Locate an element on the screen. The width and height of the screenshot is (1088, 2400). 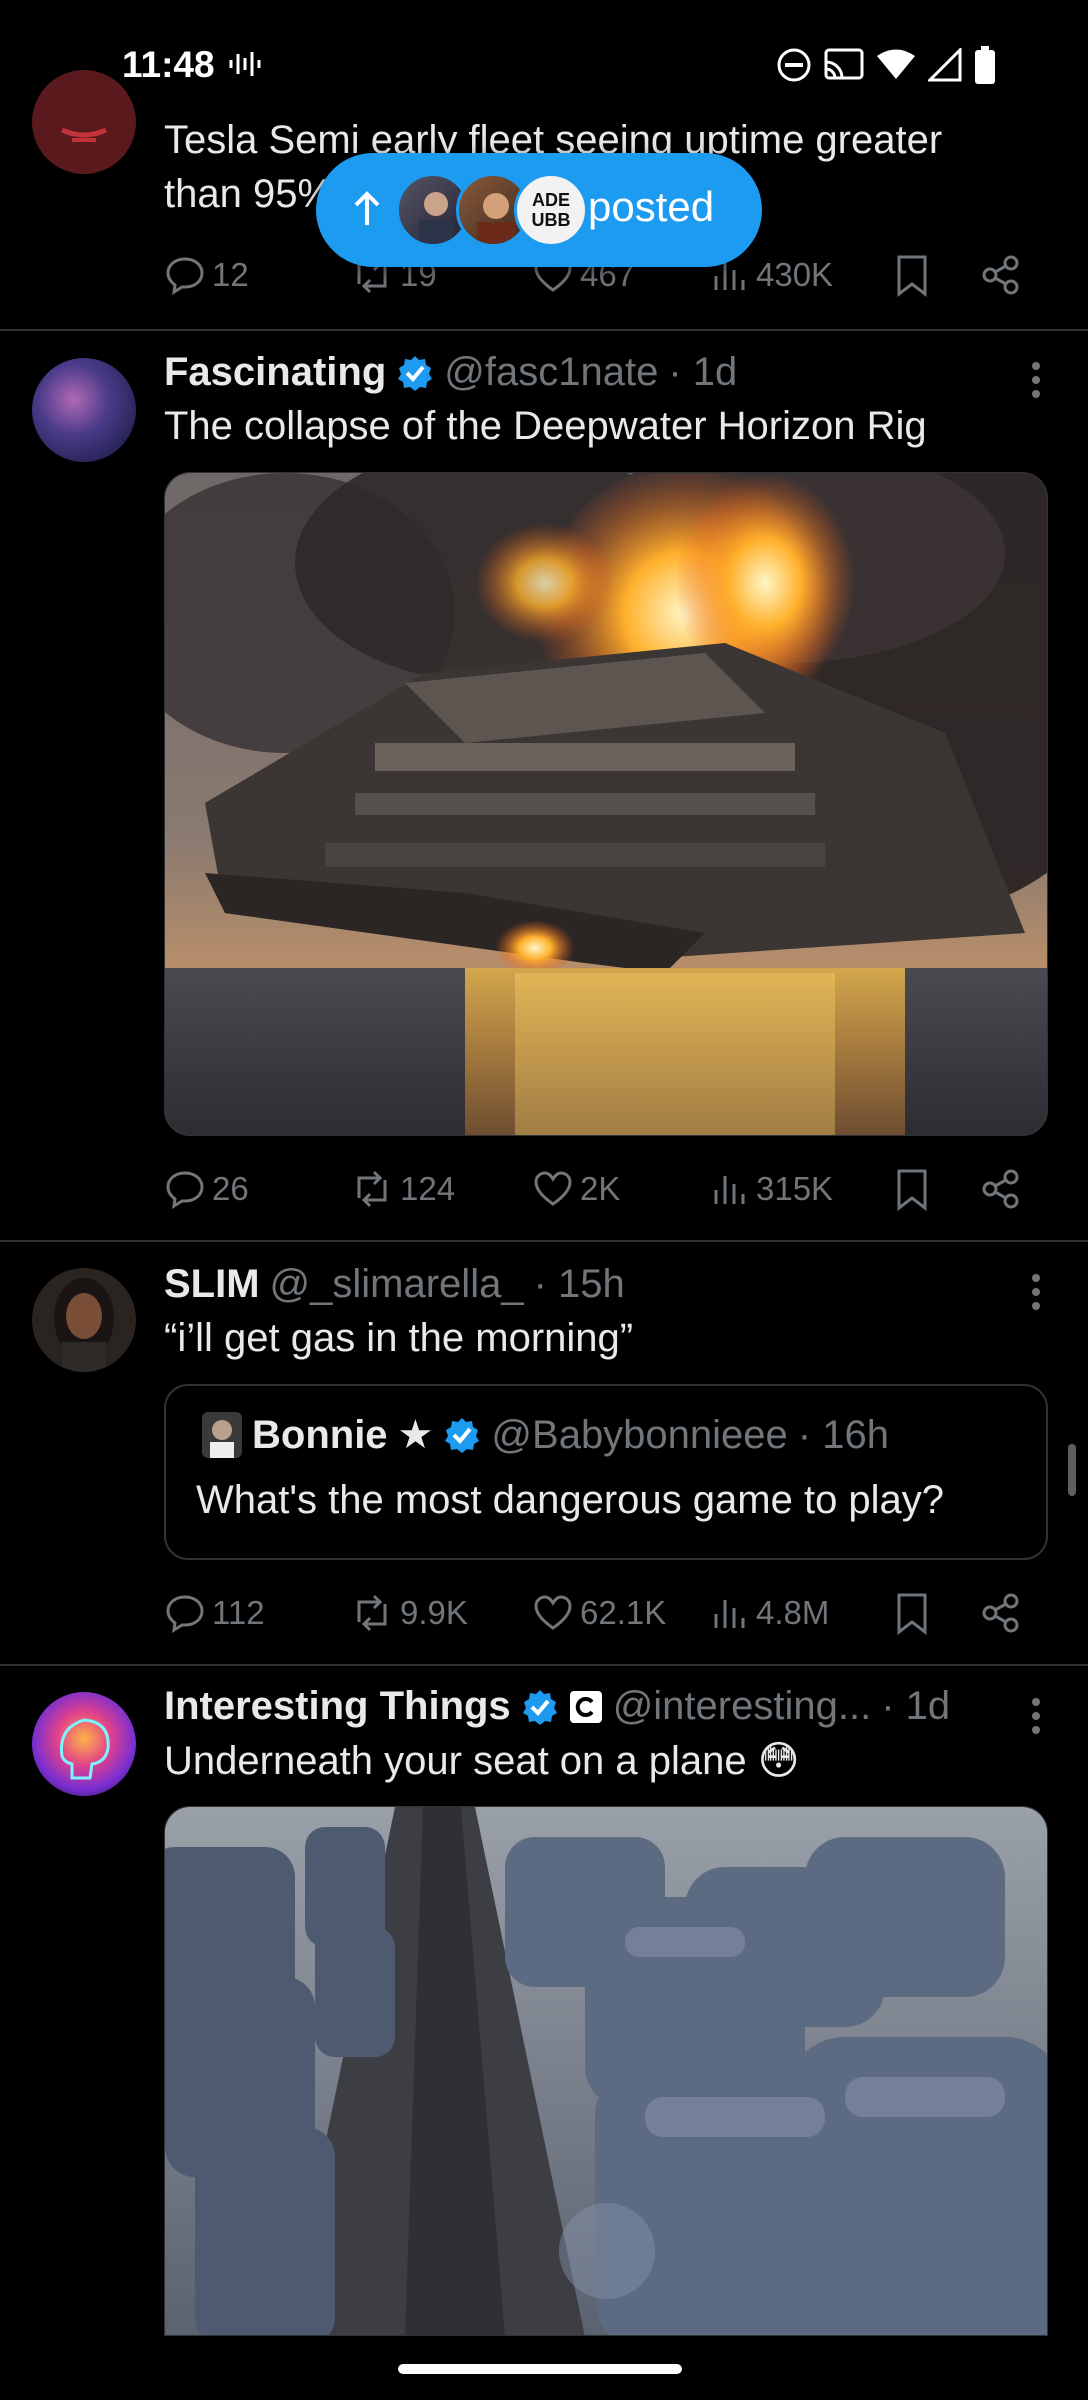
post-actions: 26 124 2K 315K is located at coordinates (606, 1198).